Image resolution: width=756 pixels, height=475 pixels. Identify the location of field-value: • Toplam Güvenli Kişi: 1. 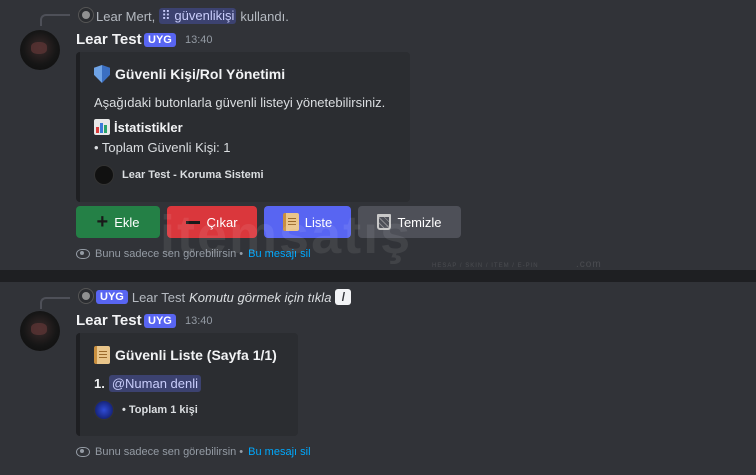
(162, 147).